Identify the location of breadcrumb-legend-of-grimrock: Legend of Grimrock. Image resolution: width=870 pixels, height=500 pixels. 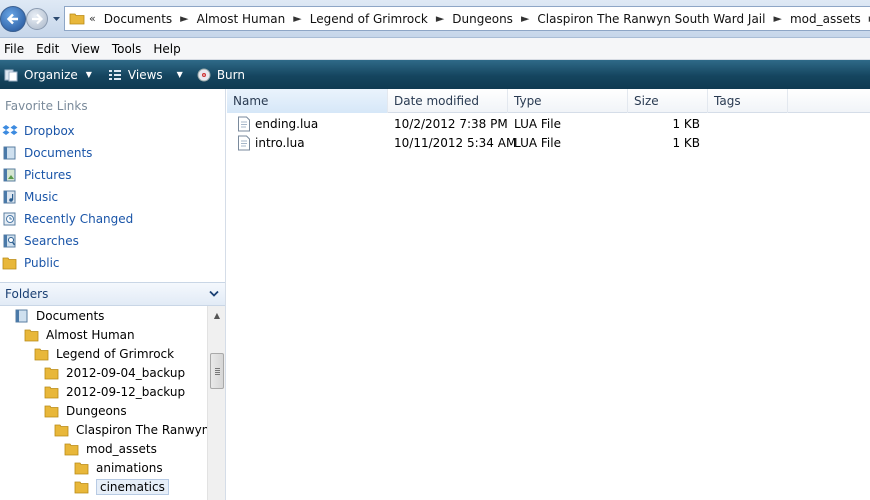
(369, 19).